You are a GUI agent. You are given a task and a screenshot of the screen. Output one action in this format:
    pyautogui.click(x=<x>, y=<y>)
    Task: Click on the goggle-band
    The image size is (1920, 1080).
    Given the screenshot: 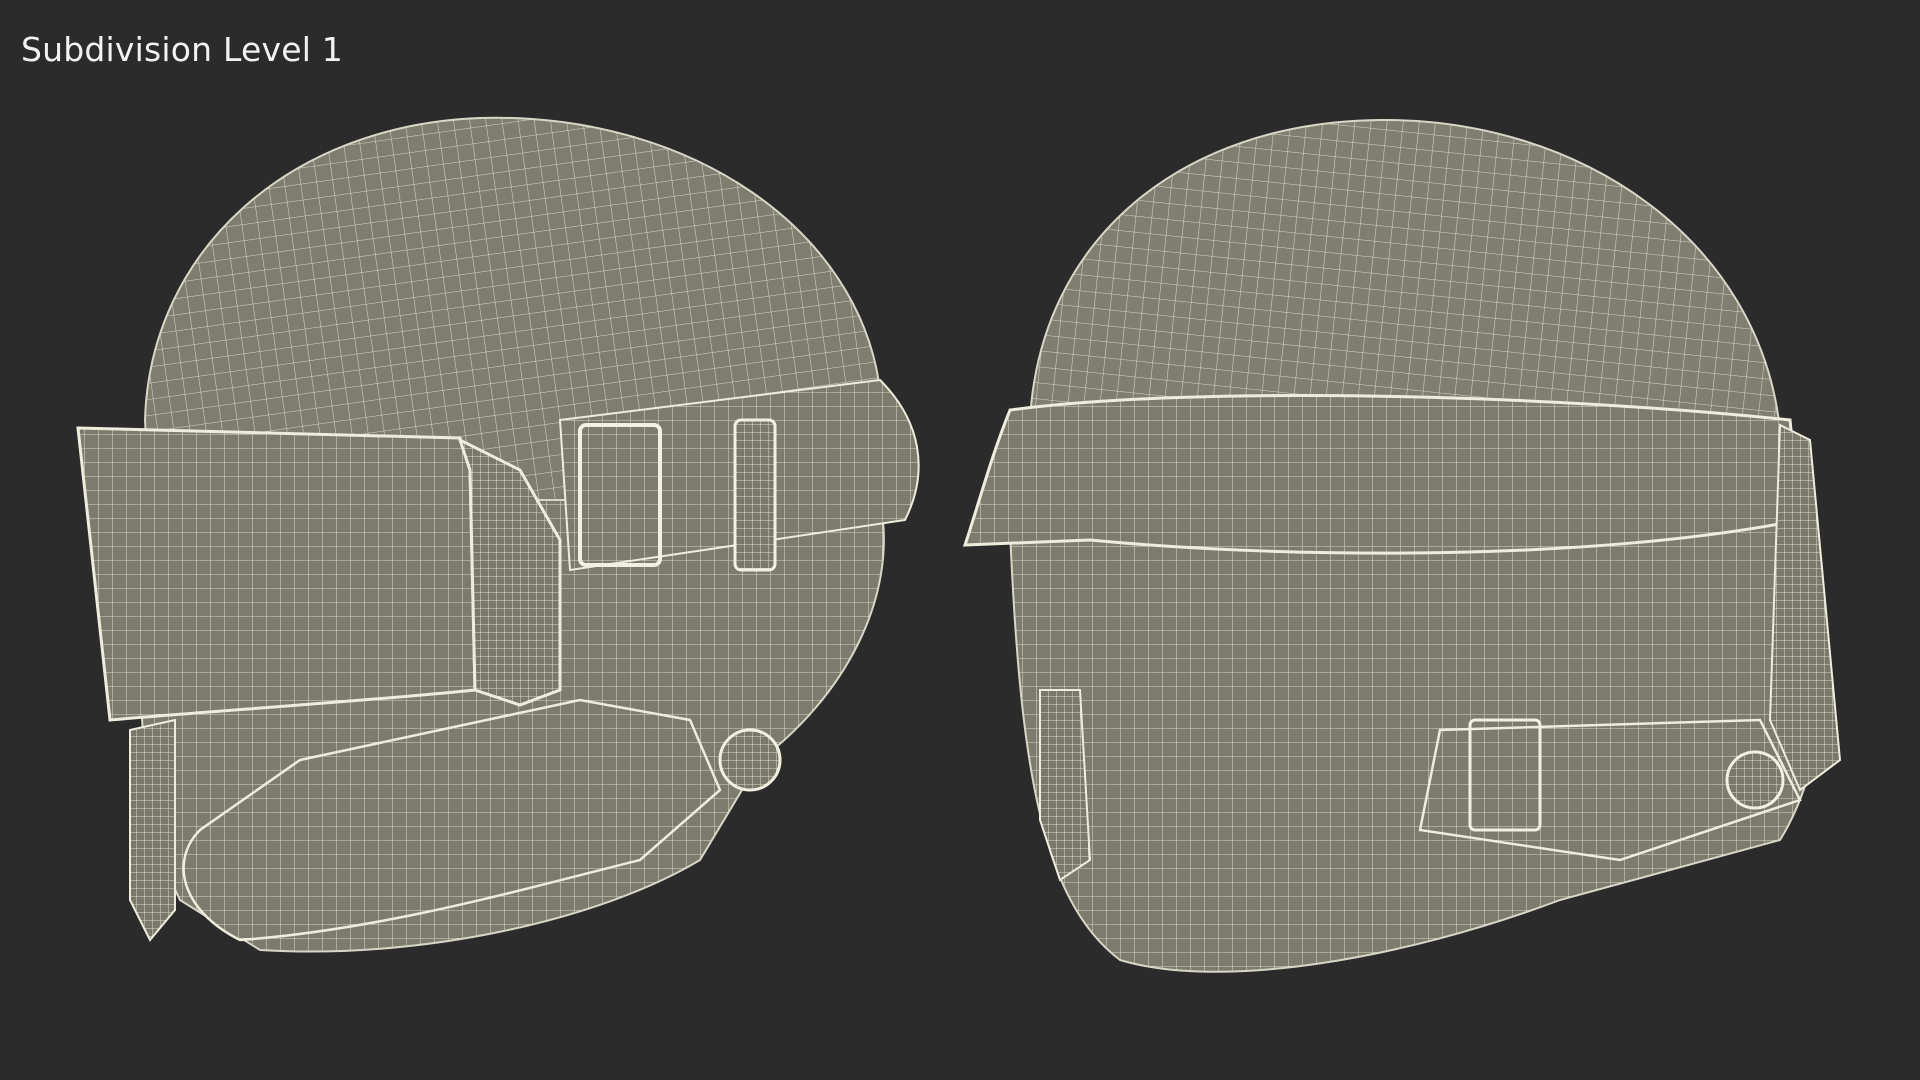 What is the action you would take?
    pyautogui.click(x=1382, y=474)
    